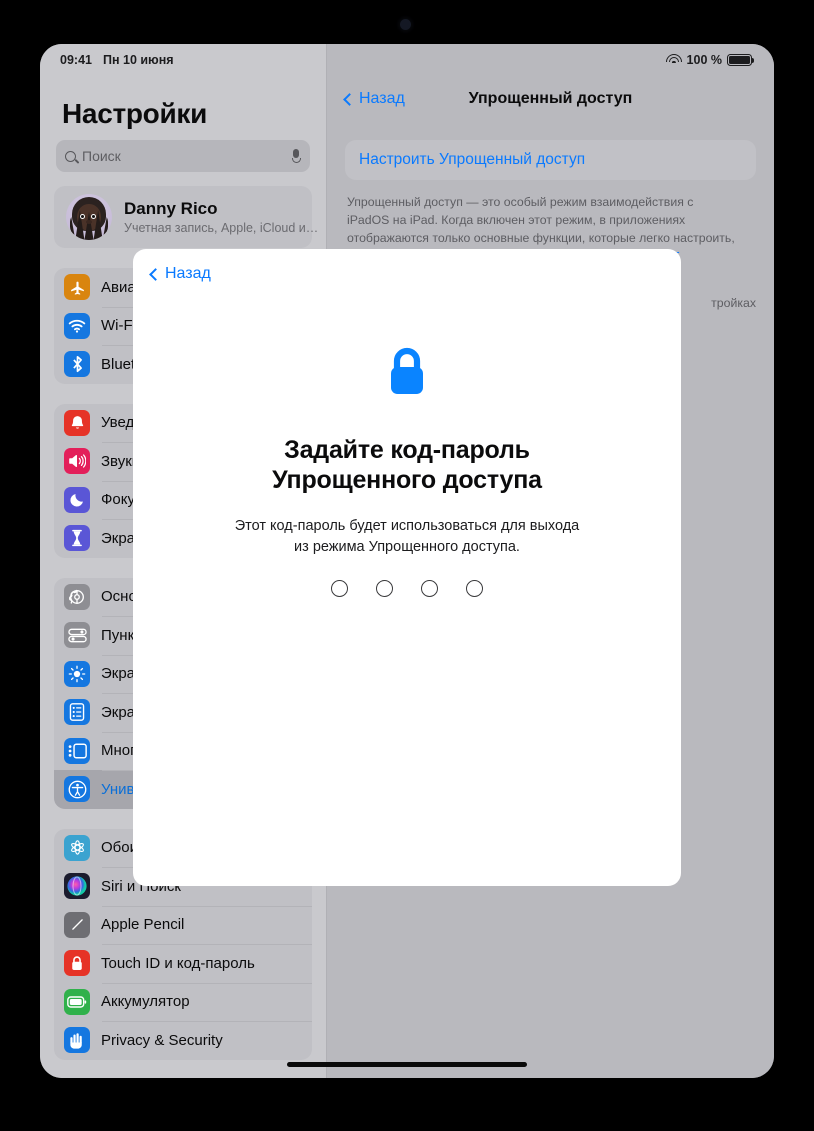  Describe the element at coordinates (143, 925) in the screenshot. I see `sidebar-item-label: Apple Pencil` at that location.